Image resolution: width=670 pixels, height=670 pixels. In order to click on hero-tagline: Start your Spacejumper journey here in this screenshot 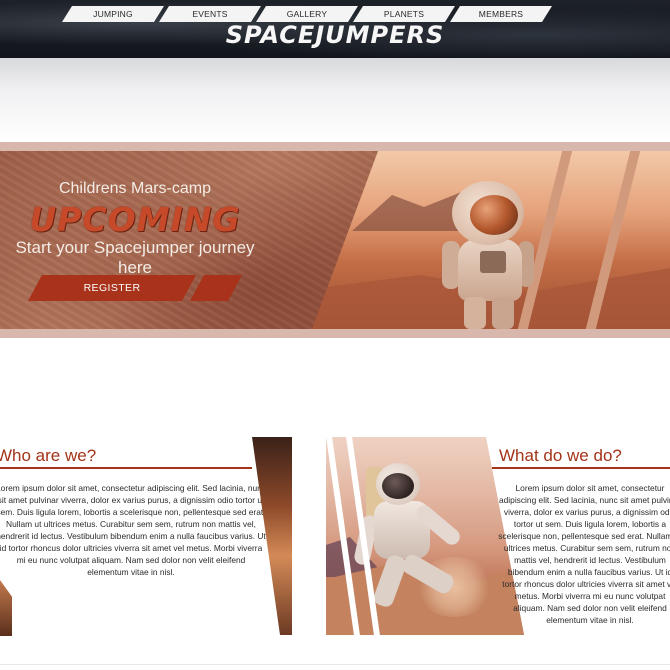, I will do `click(135, 257)`.